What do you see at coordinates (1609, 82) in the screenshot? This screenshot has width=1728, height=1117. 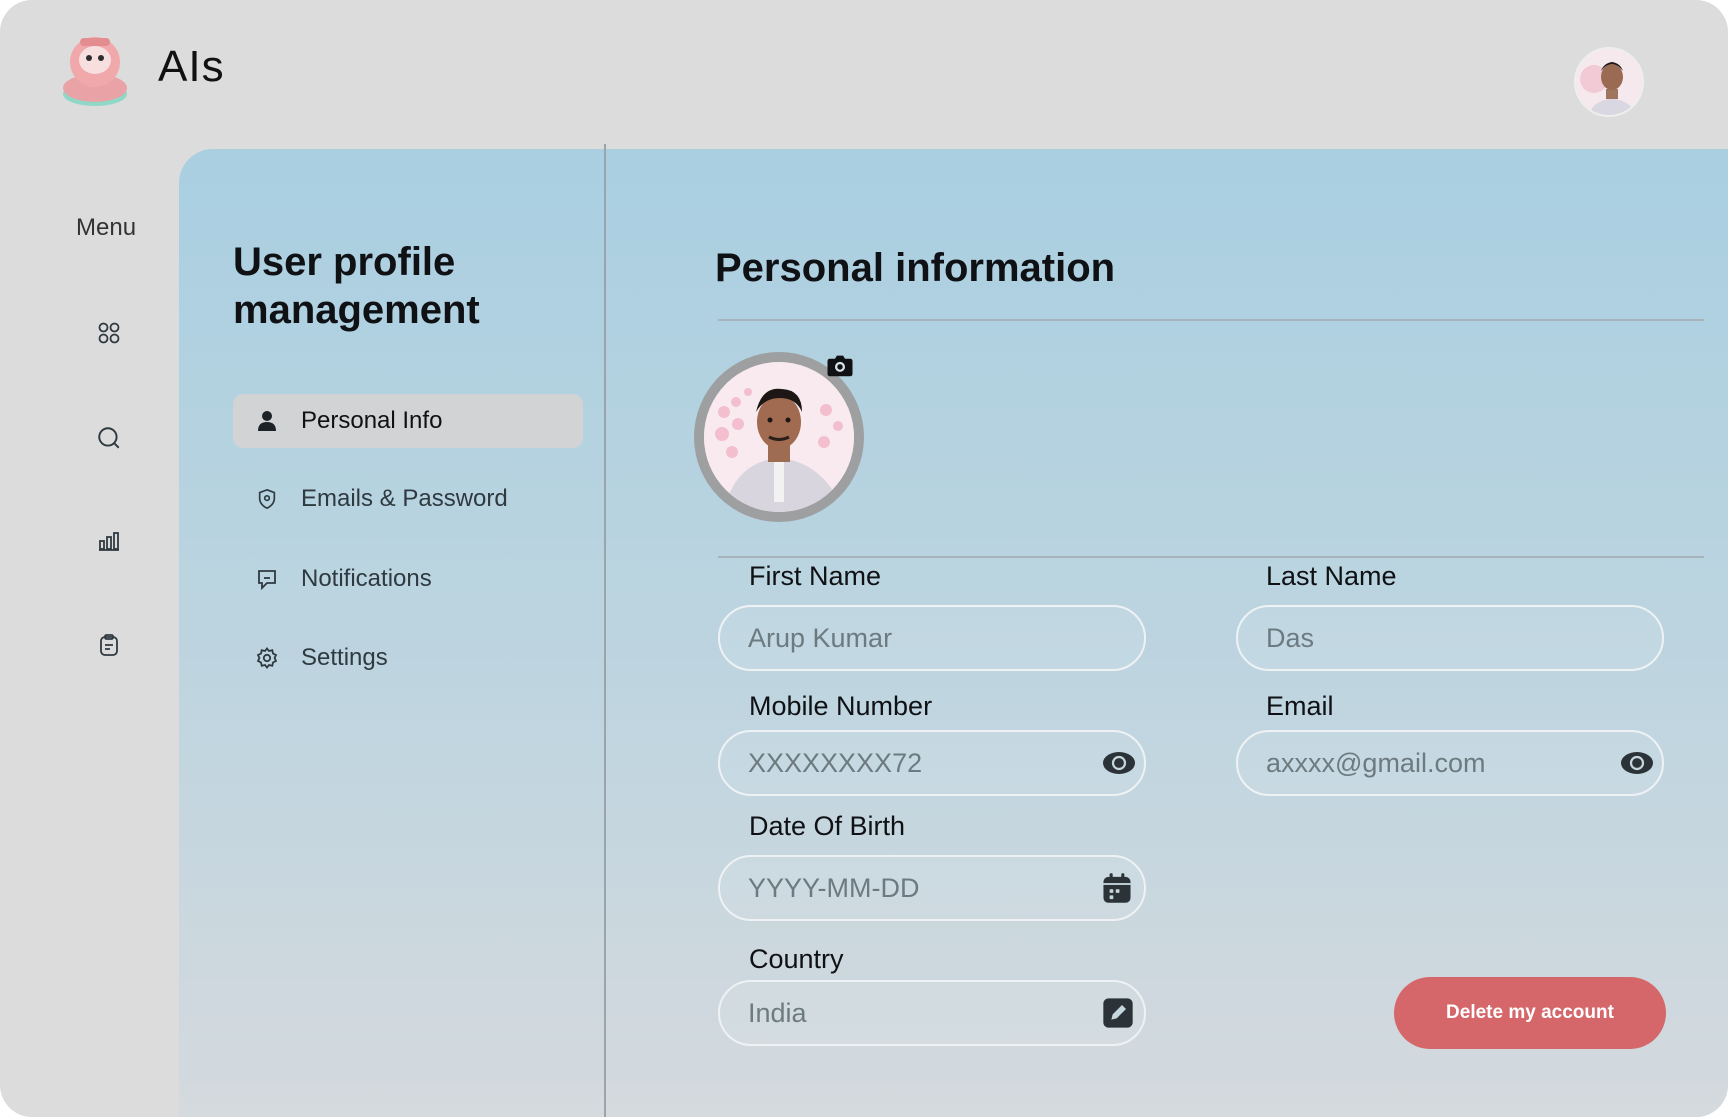 I see `user-avatar` at bounding box center [1609, 82].